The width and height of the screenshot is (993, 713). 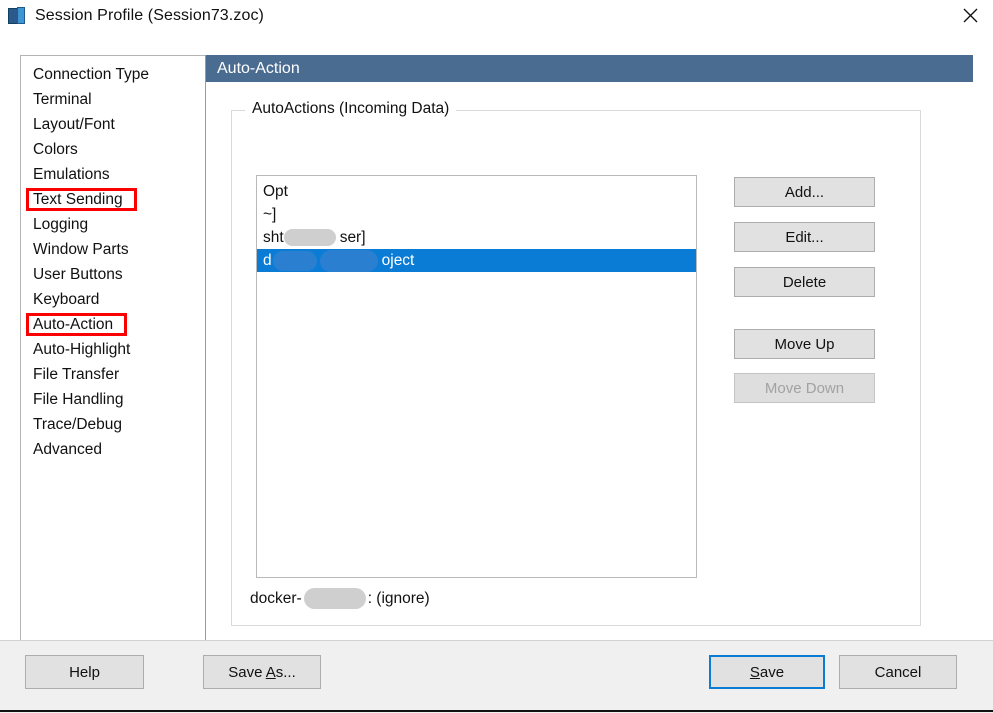 What do you see at coordinates (275, 191) in the screenshot?
I see `list-item-prefix: Opt` at bounding box center [275, 191].